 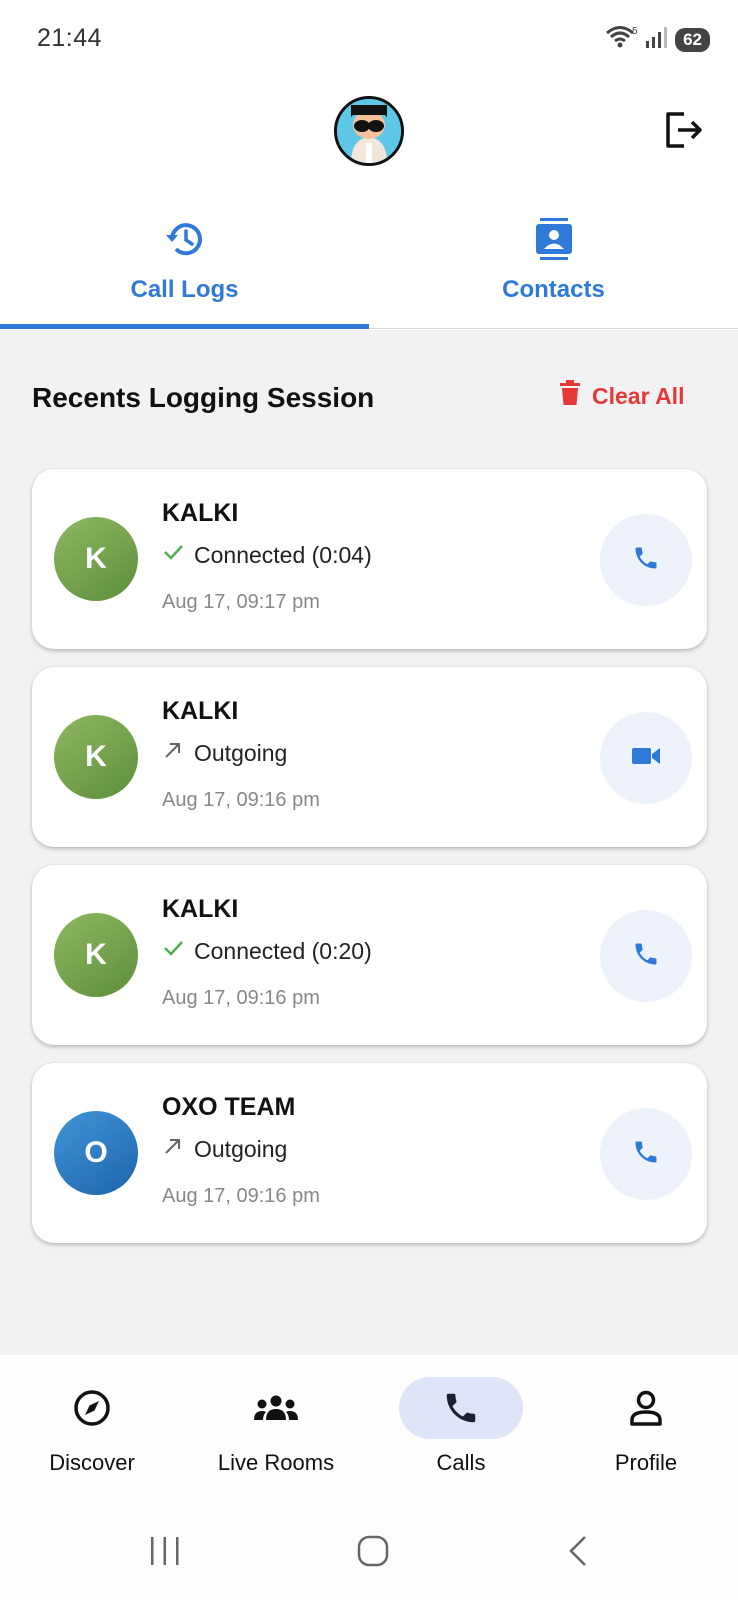 What do you see at coordinates (276, 1408) in the screenshot?
I see `group-icon` at bounding box center [276, 1408].